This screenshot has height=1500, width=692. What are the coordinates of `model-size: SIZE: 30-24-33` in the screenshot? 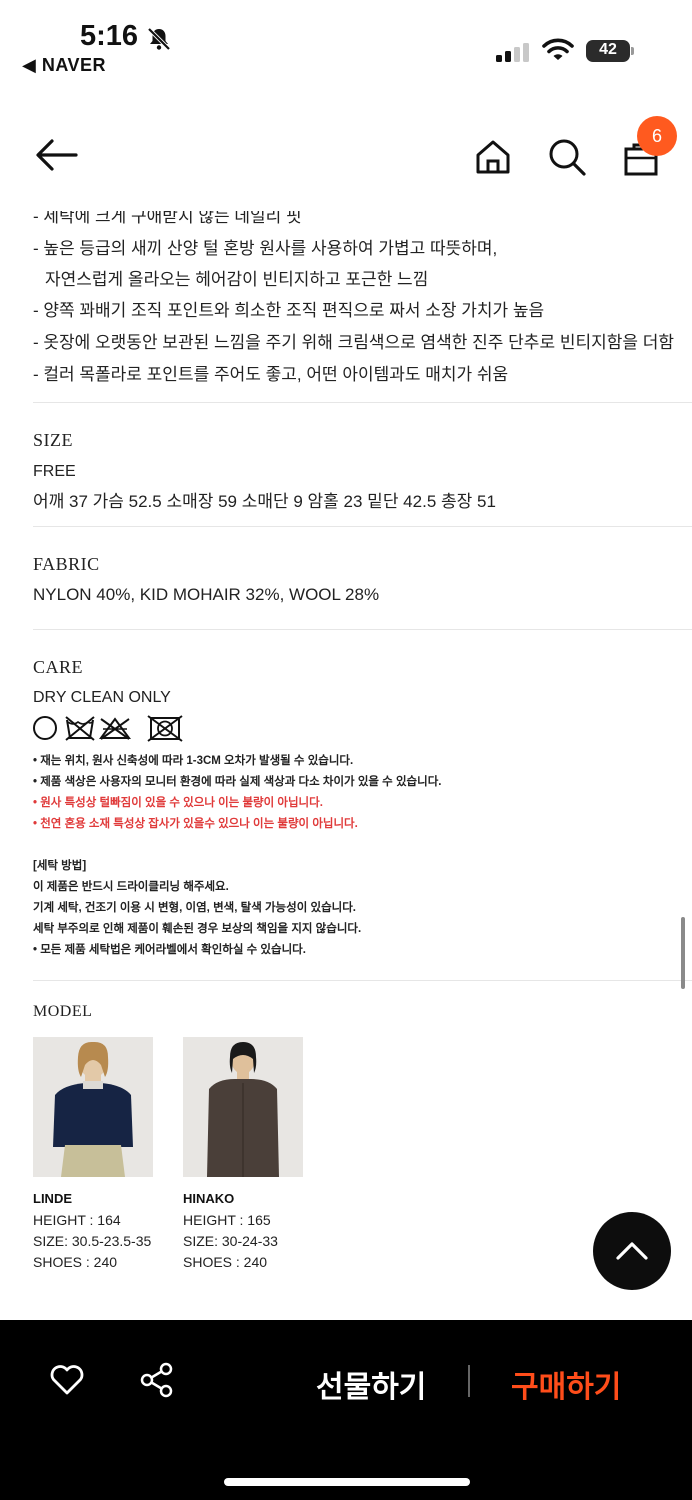 It's located at (230, 1241).